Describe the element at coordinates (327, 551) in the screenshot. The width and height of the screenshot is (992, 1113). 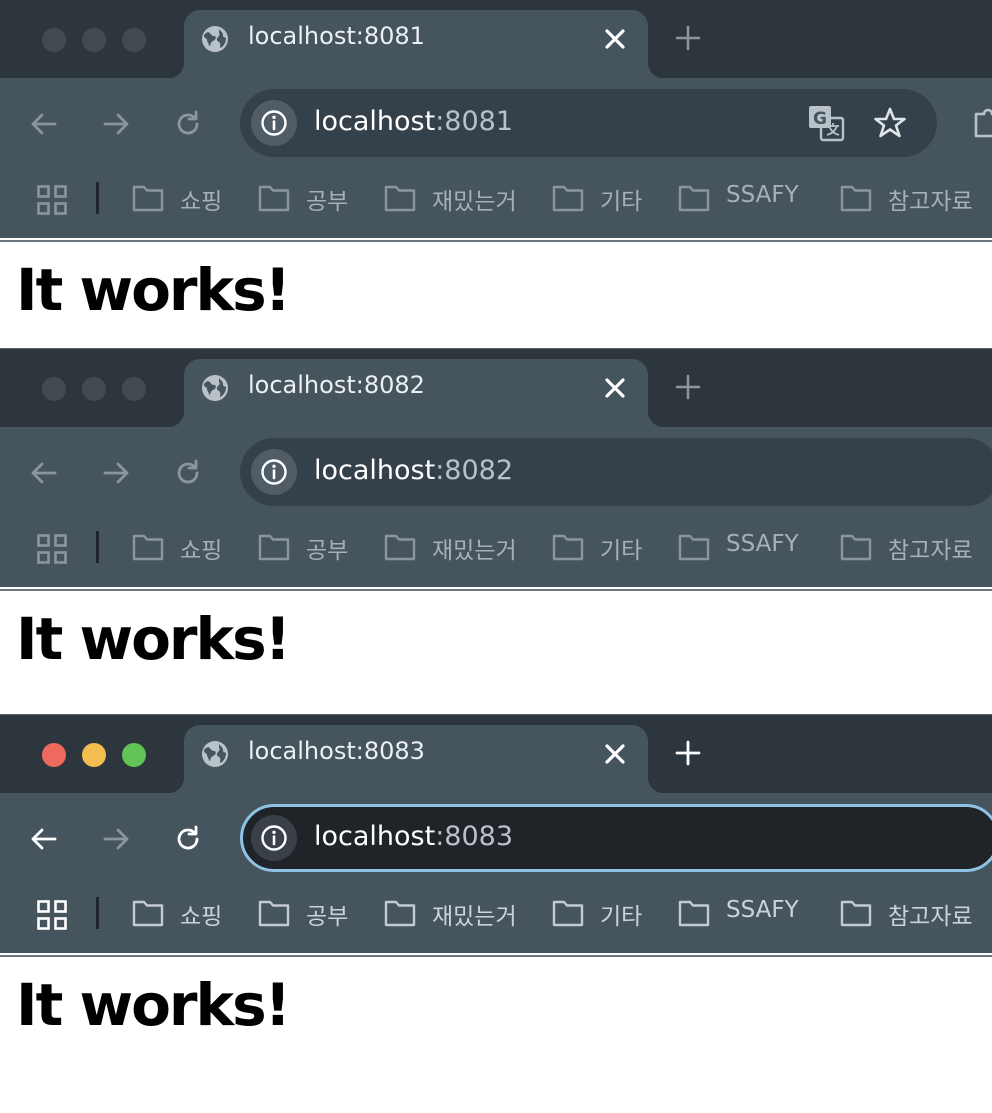
I see `bookmark-label: 공부` at that location.